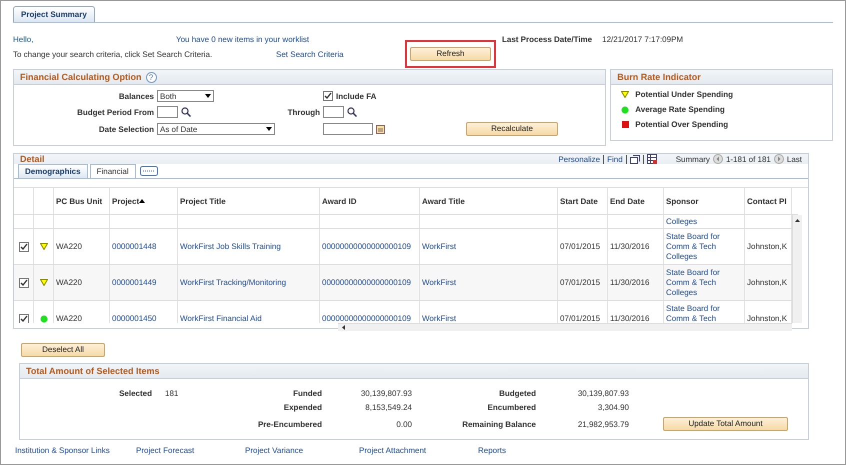 The height and width of the screenshot is (465, 846). Describe the element at coordinates (512, 129) in the screenshot. I see `recalculate-button: Recalculate` at that location.